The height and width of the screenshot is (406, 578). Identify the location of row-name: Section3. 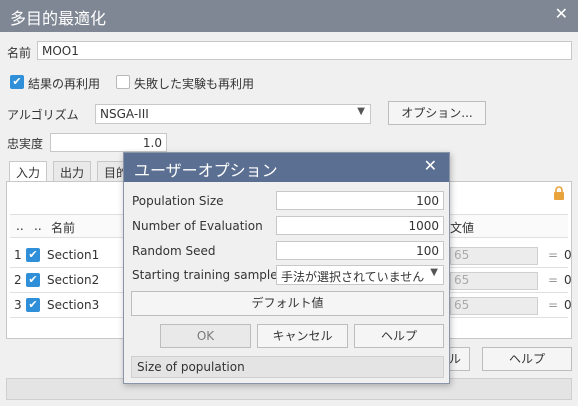
(73, 305).